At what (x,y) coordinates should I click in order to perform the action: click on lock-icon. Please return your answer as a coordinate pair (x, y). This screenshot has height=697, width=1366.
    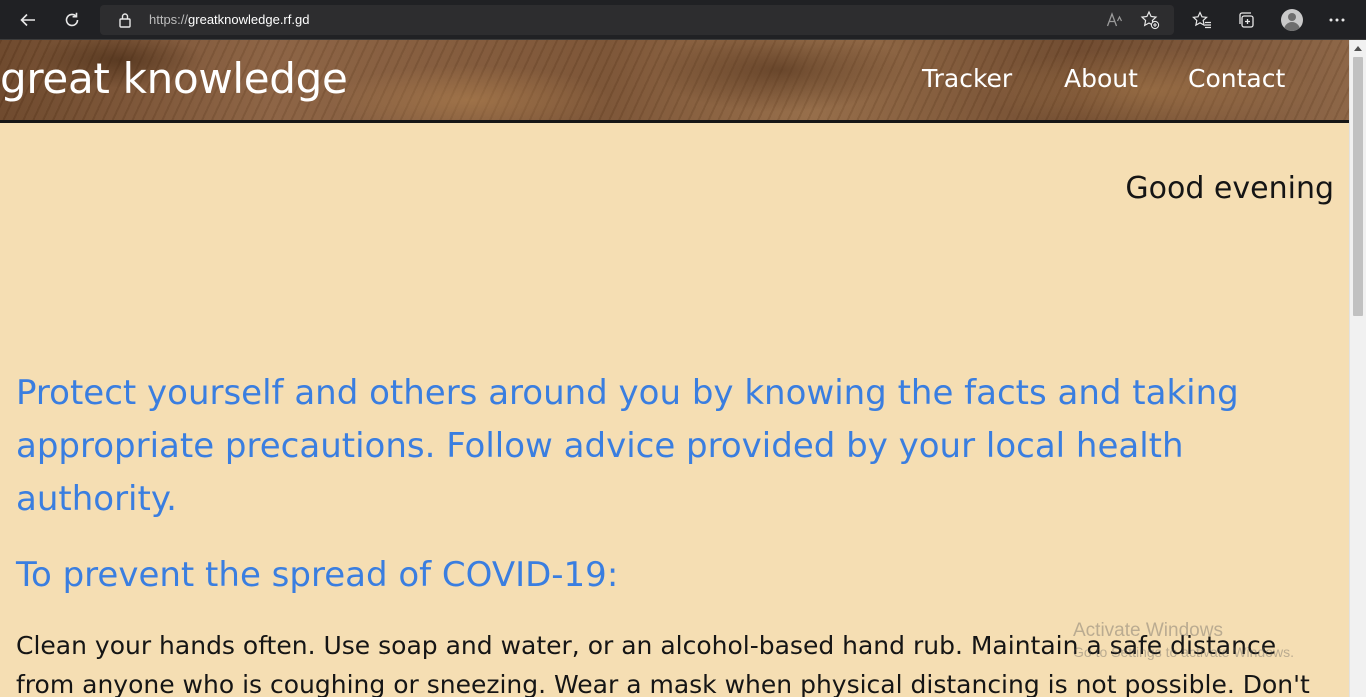
    Looking at the image, I should click on (125, 22).